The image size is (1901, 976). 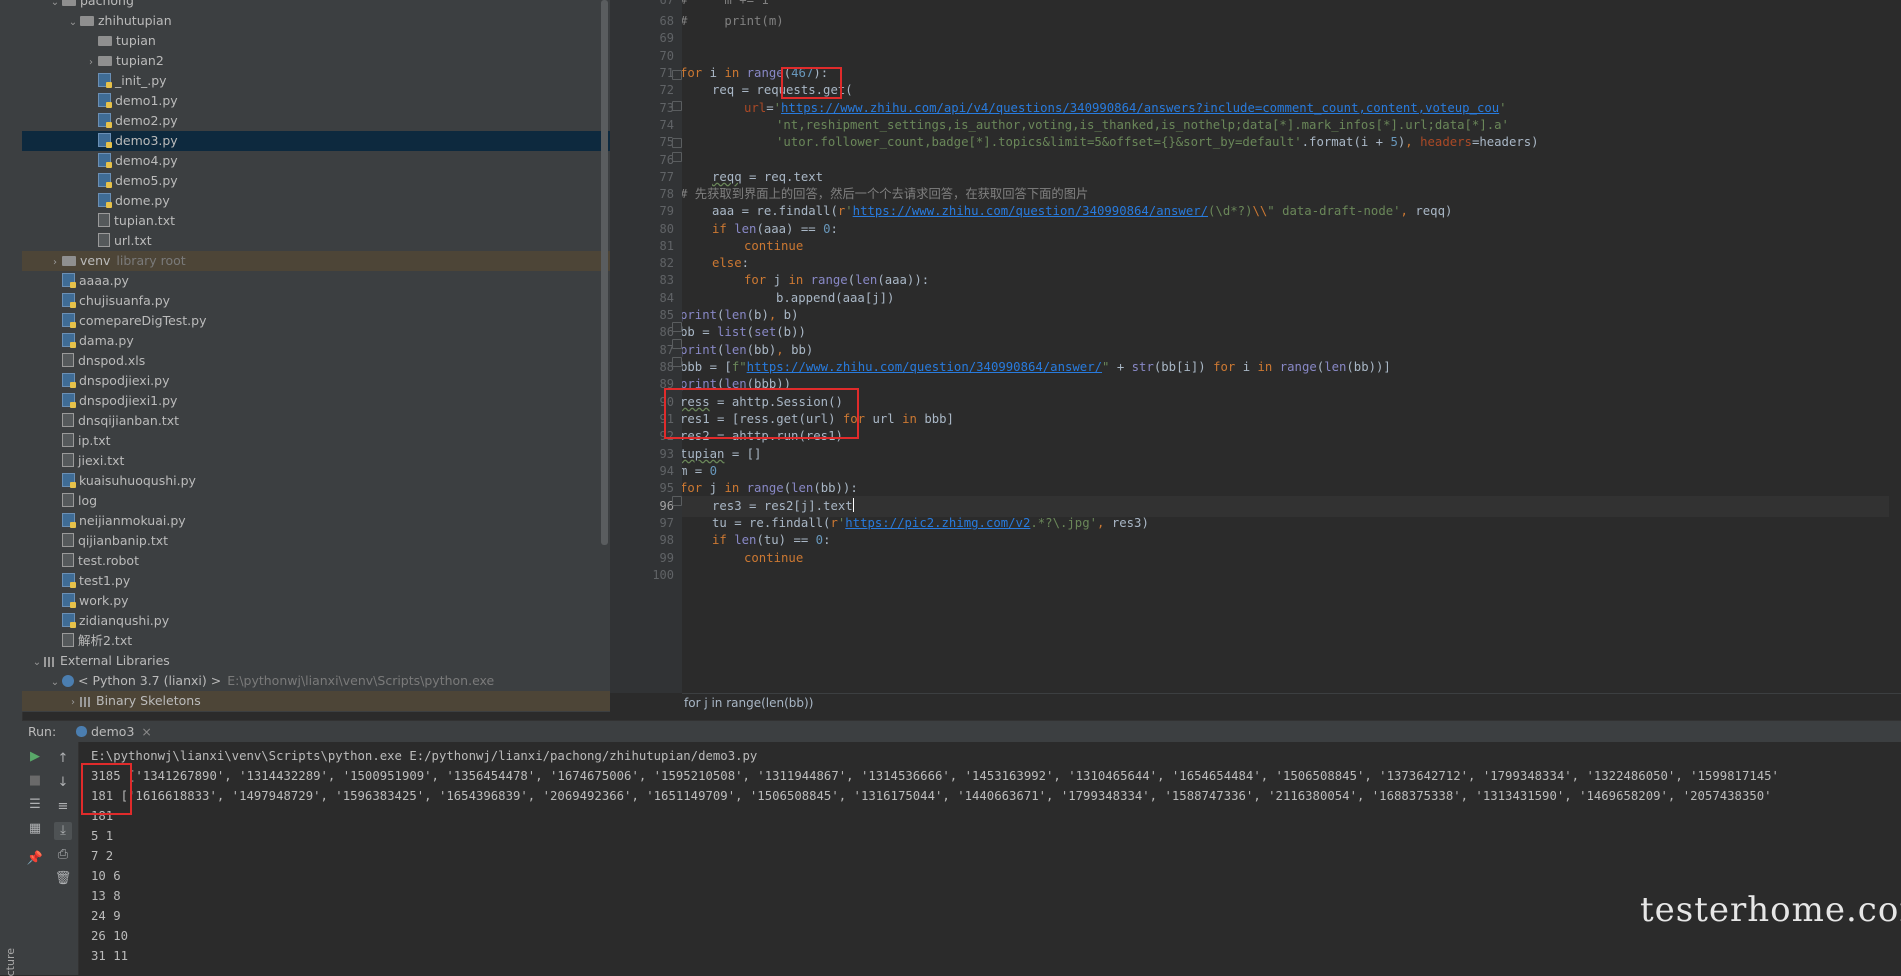 I want to click on breadcrumb-item: for j in range(len(bb)), so click(x=748, y=703).